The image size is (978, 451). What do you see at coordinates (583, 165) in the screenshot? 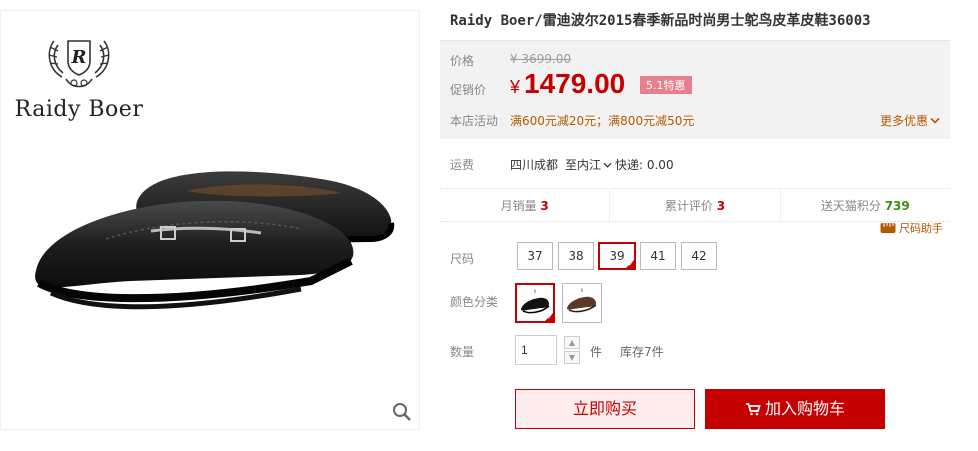
I see `ship-to-value: 至内江` at bounding box center [583, 165].